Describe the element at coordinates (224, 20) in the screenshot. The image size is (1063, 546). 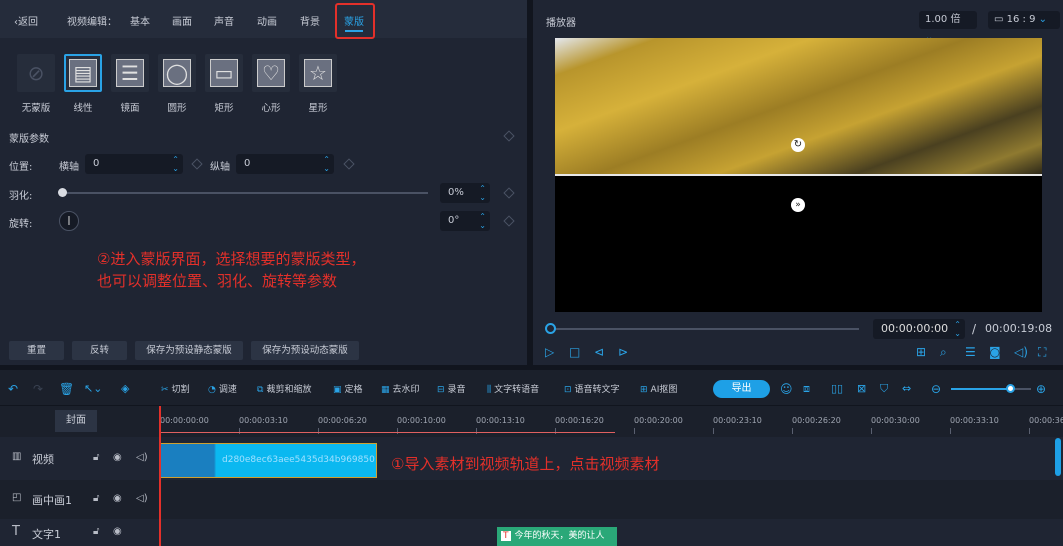
I see `tab-sound: 声音` at that location.